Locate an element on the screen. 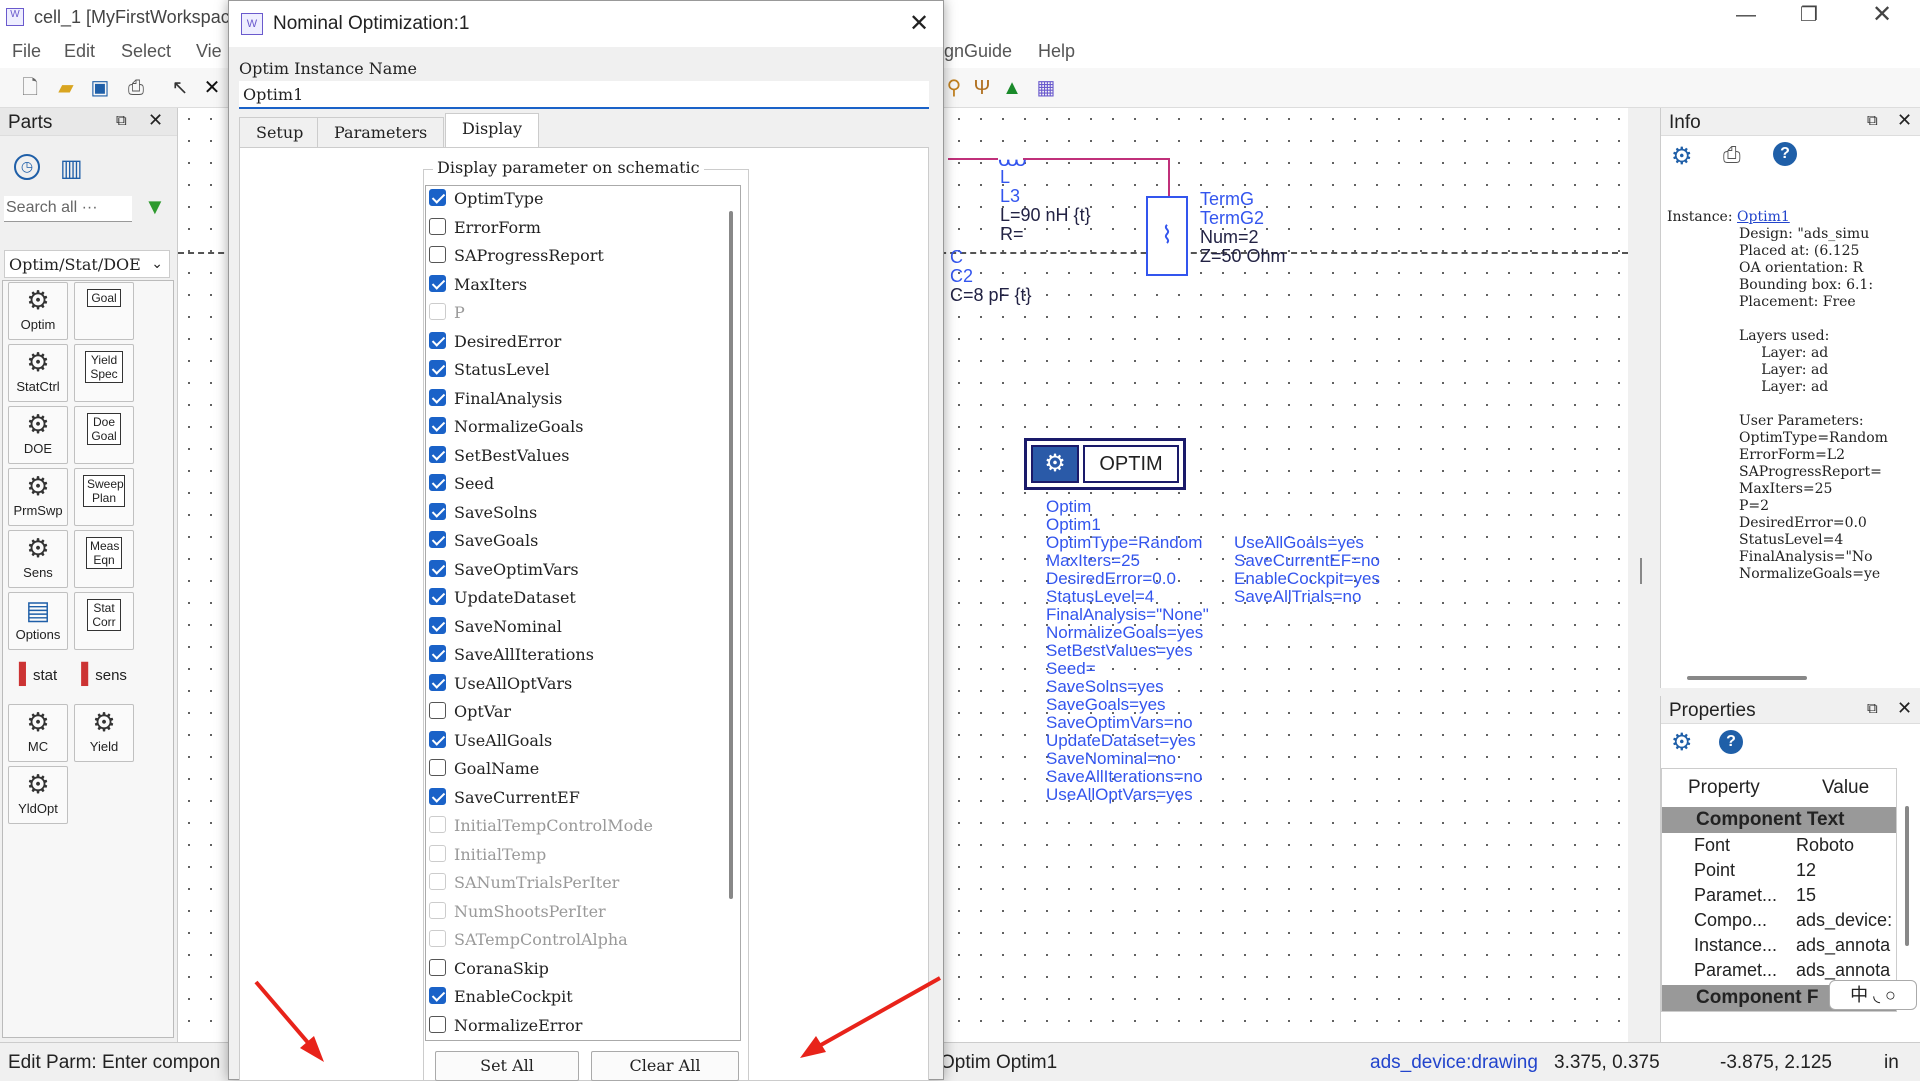  right-red-arrow is located at coordinates (870, 1017).